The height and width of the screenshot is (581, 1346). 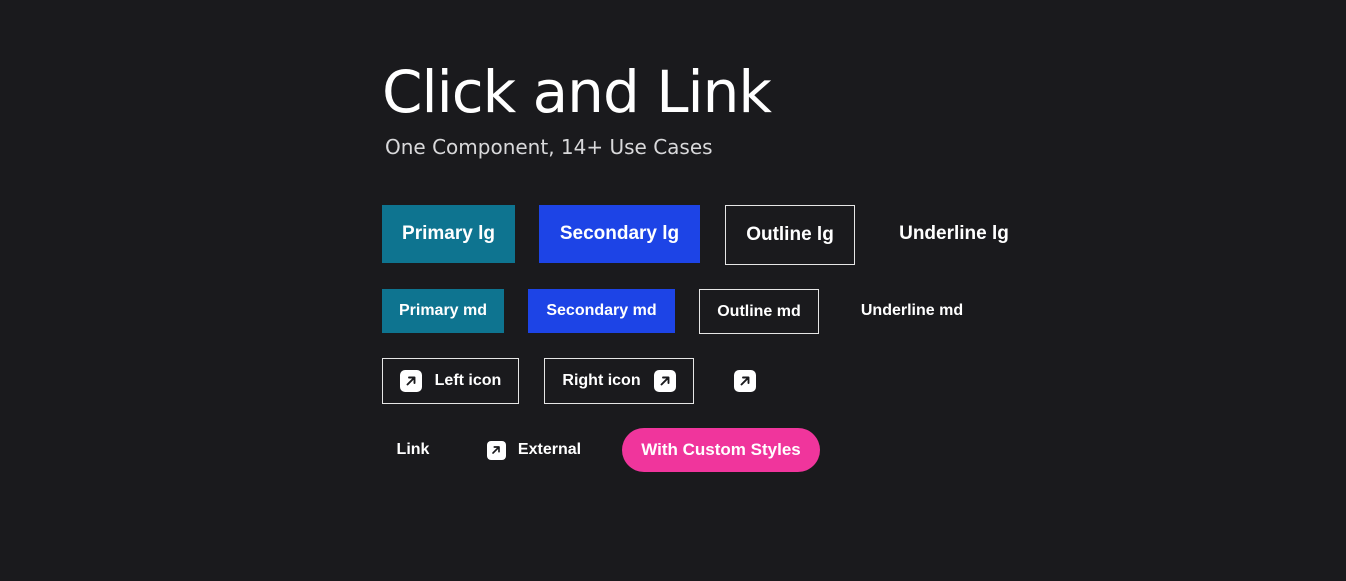 I want to click on secondary-lg-button: Secondary lg, so click(x=619, y=234).